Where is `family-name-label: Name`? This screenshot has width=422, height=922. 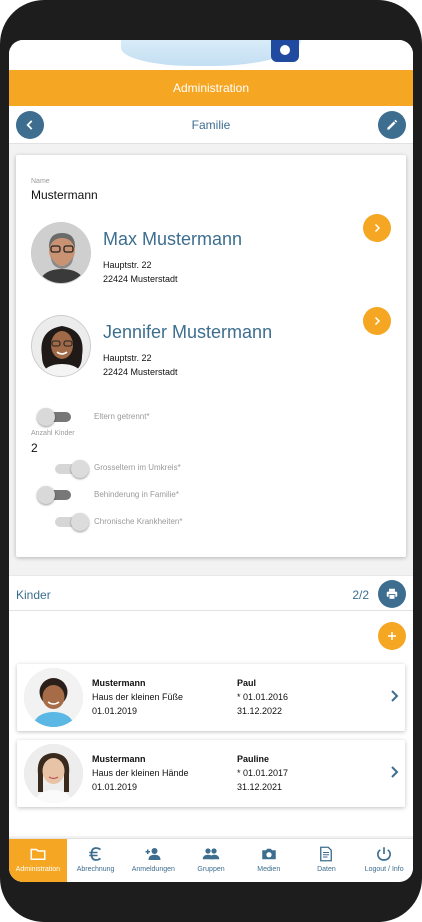 family-name-label: Name is located at coordinates (40, 181).